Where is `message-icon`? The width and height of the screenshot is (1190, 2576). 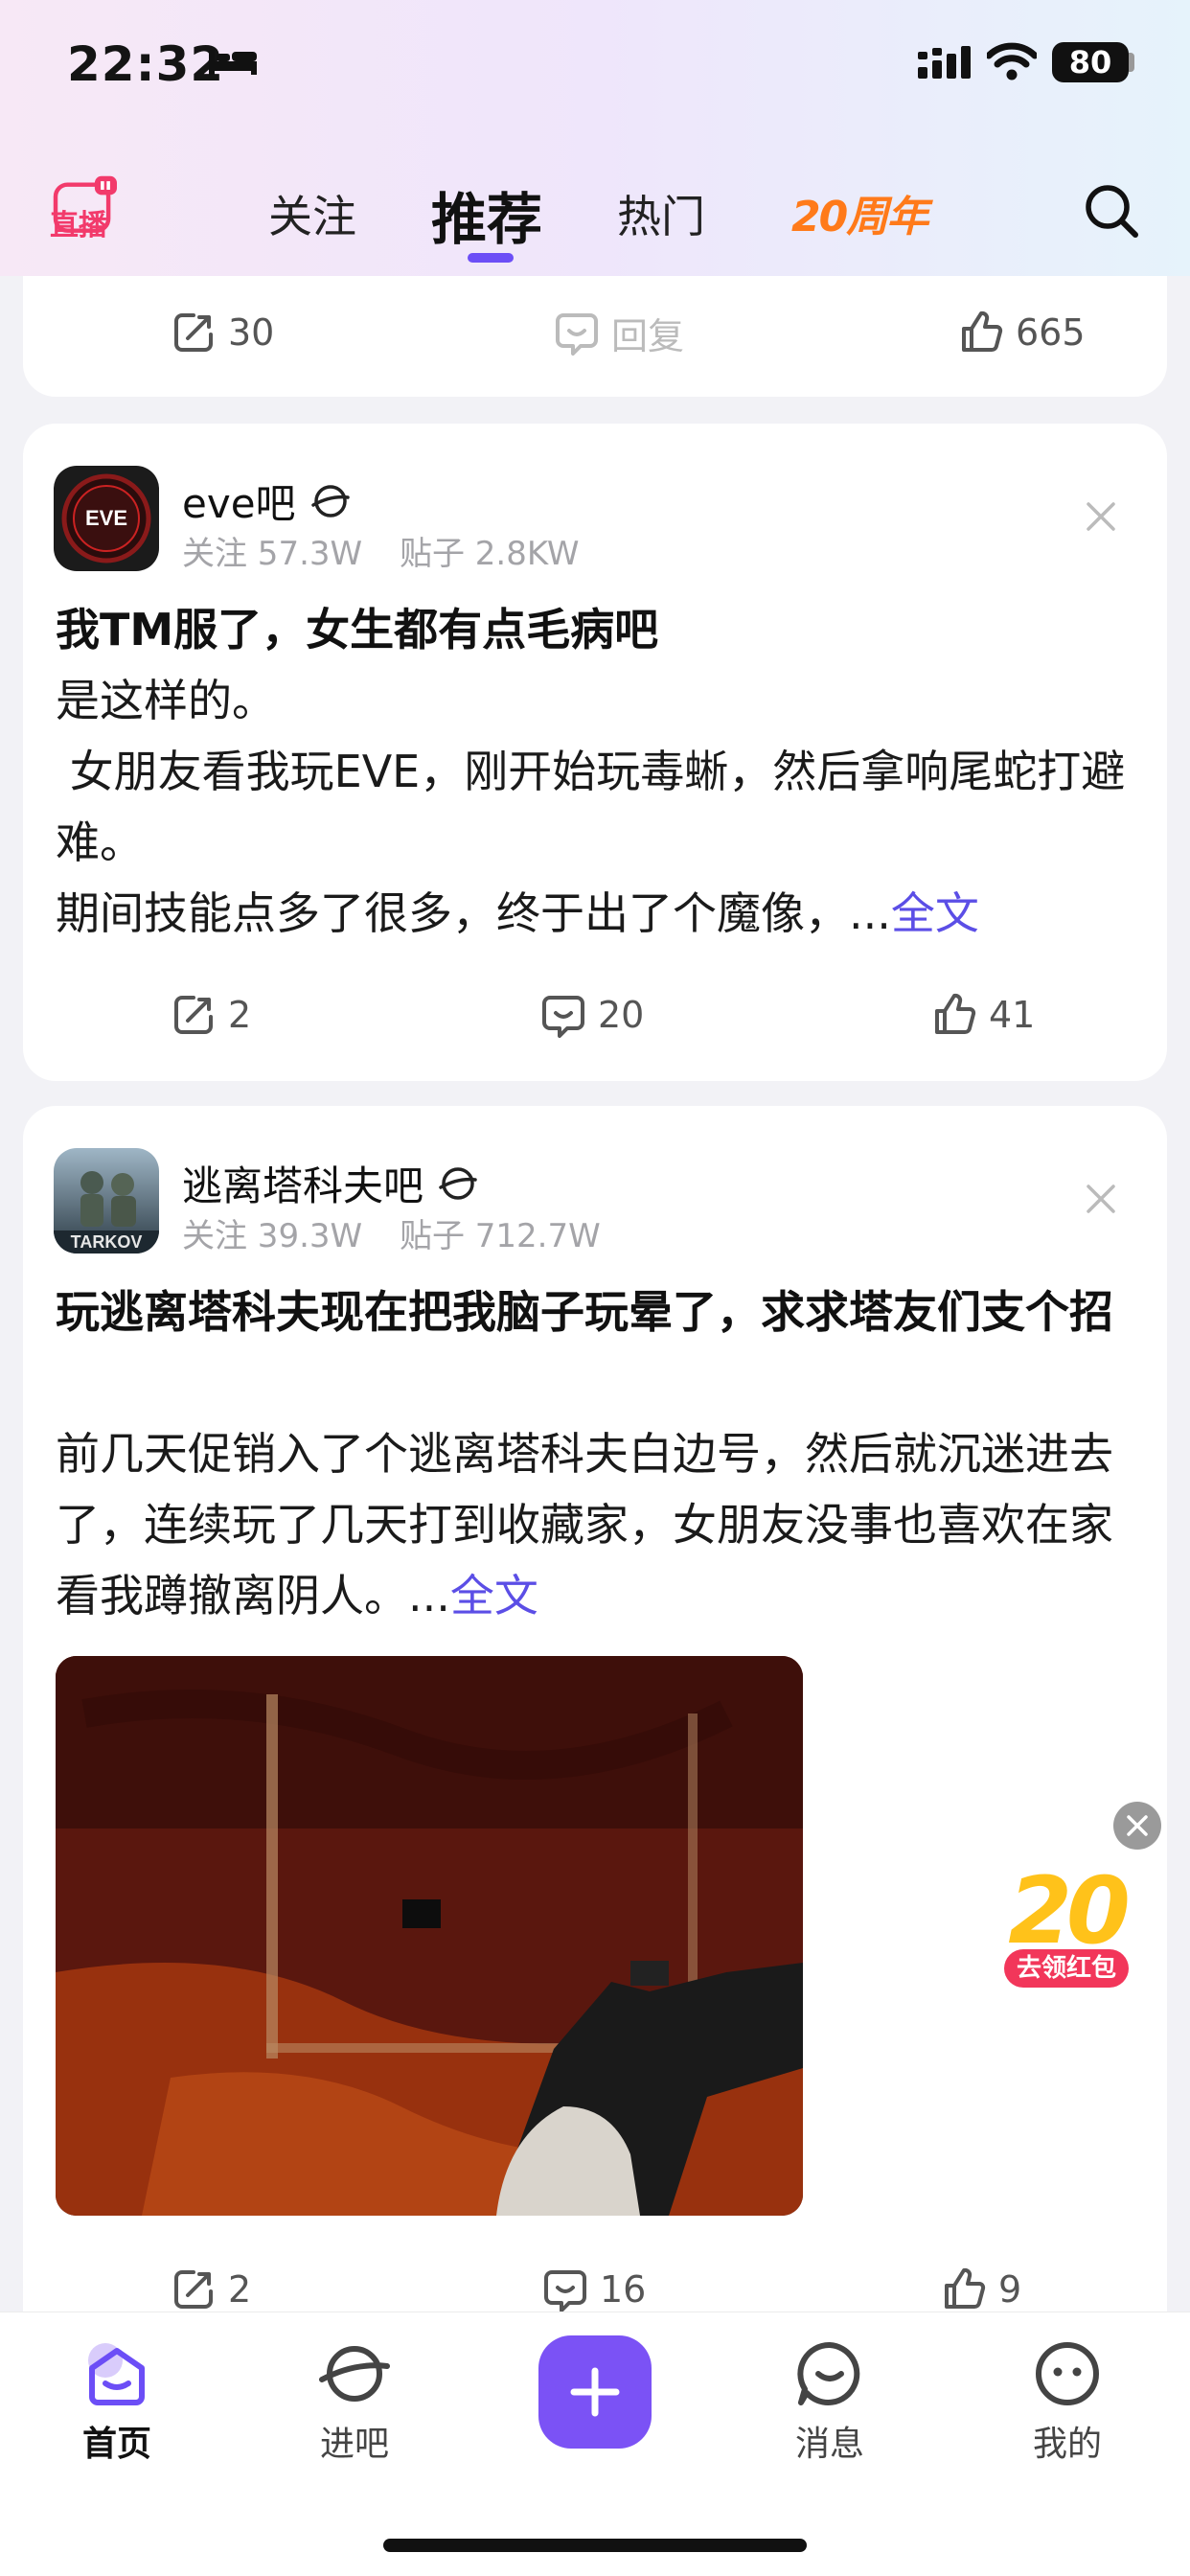
message-icon is located at coordinates (828, 2373).